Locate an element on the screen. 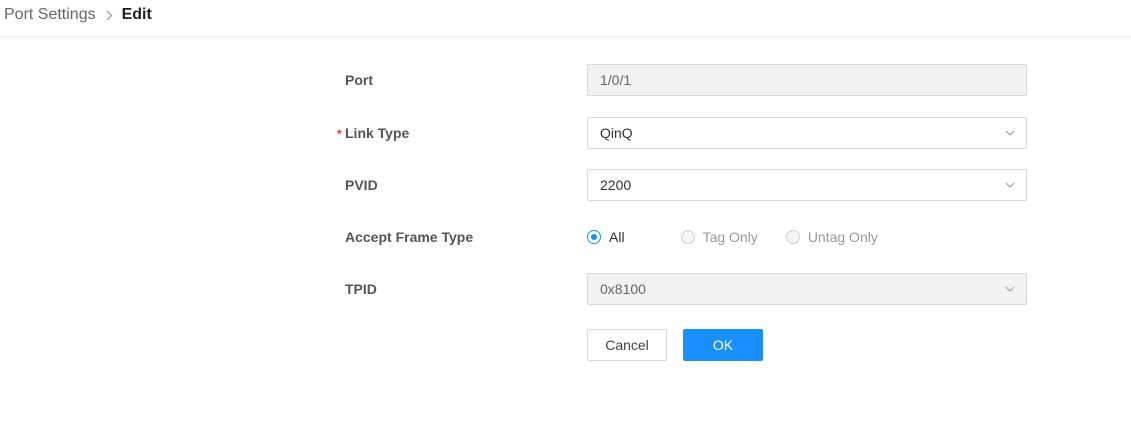  radio-untag-only: Untag Only is located at coordinates (831, 237).